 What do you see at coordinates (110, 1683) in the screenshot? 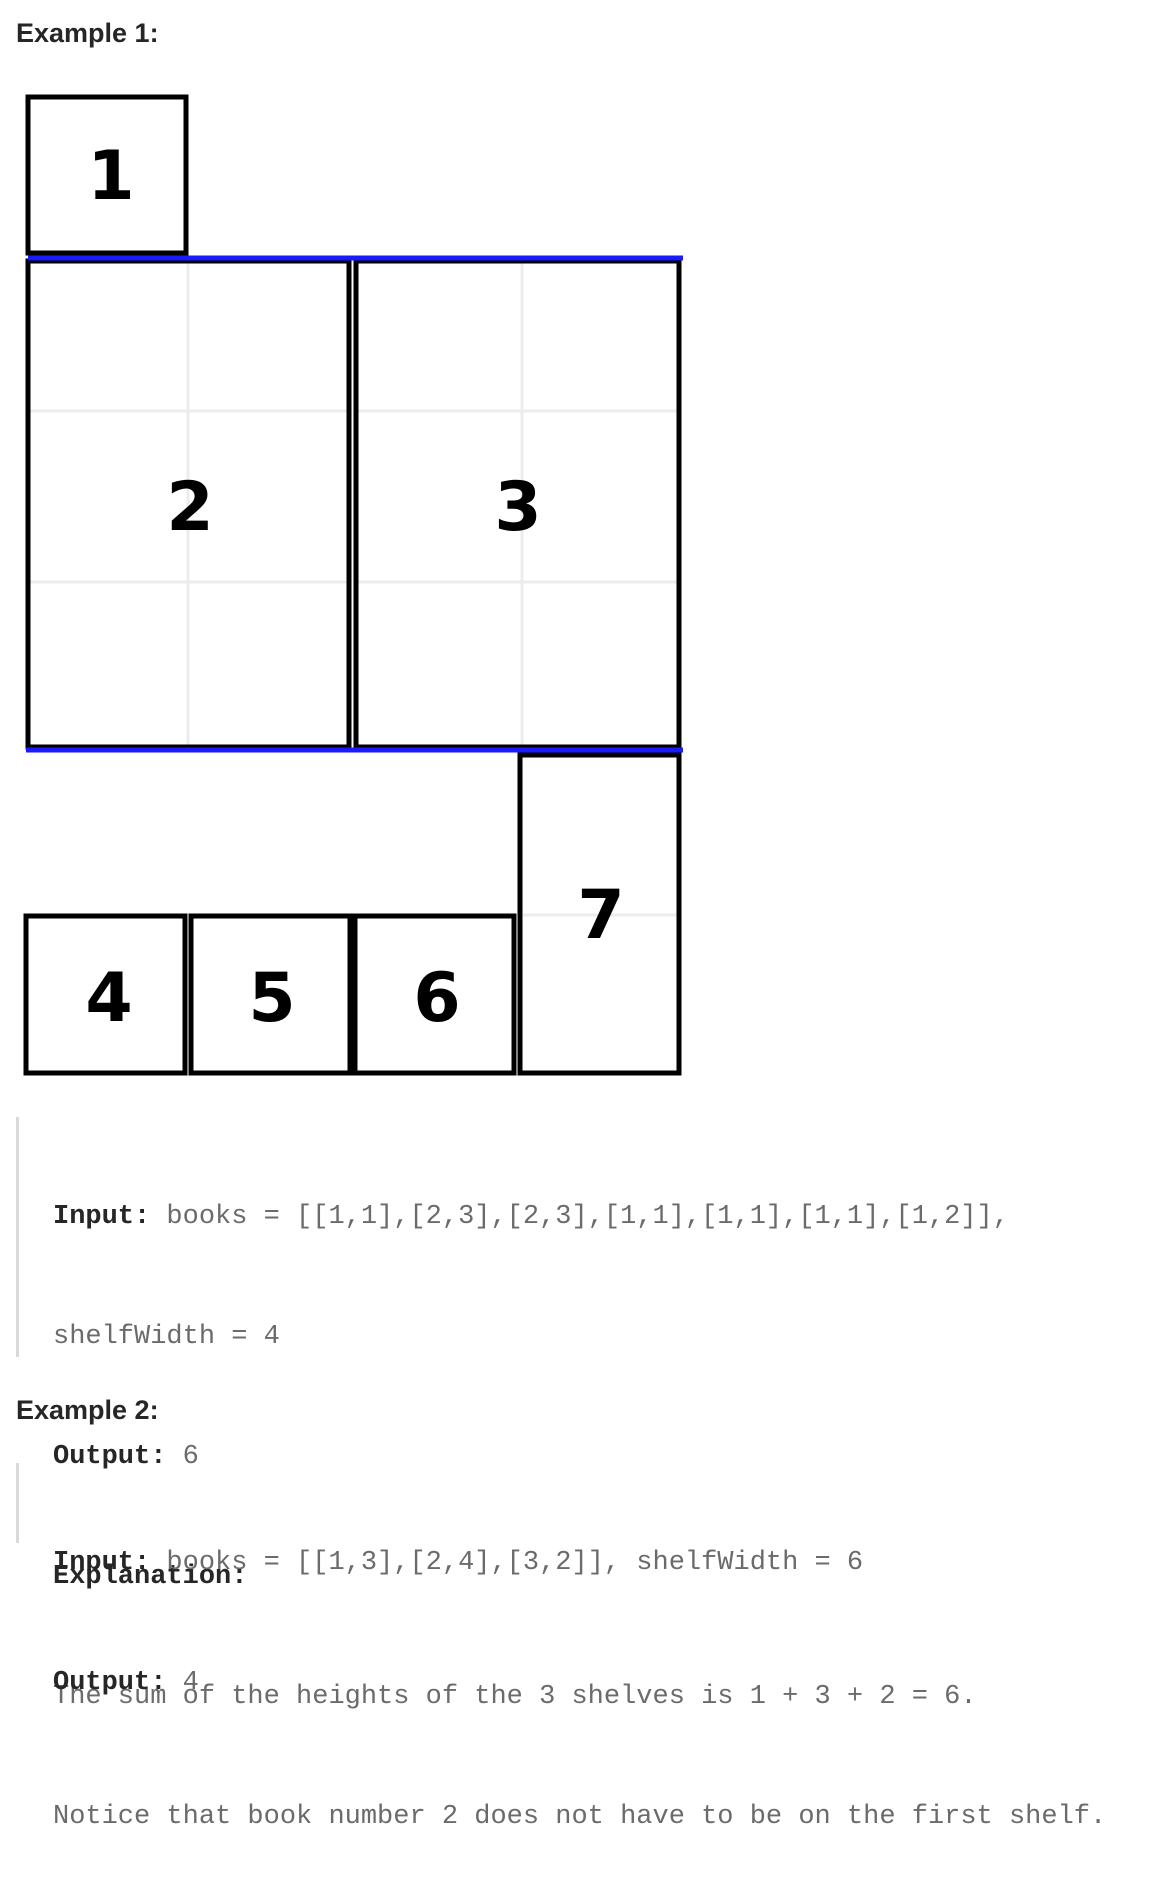
I see `output-label: Output:` at bounding box center [110, 1683].